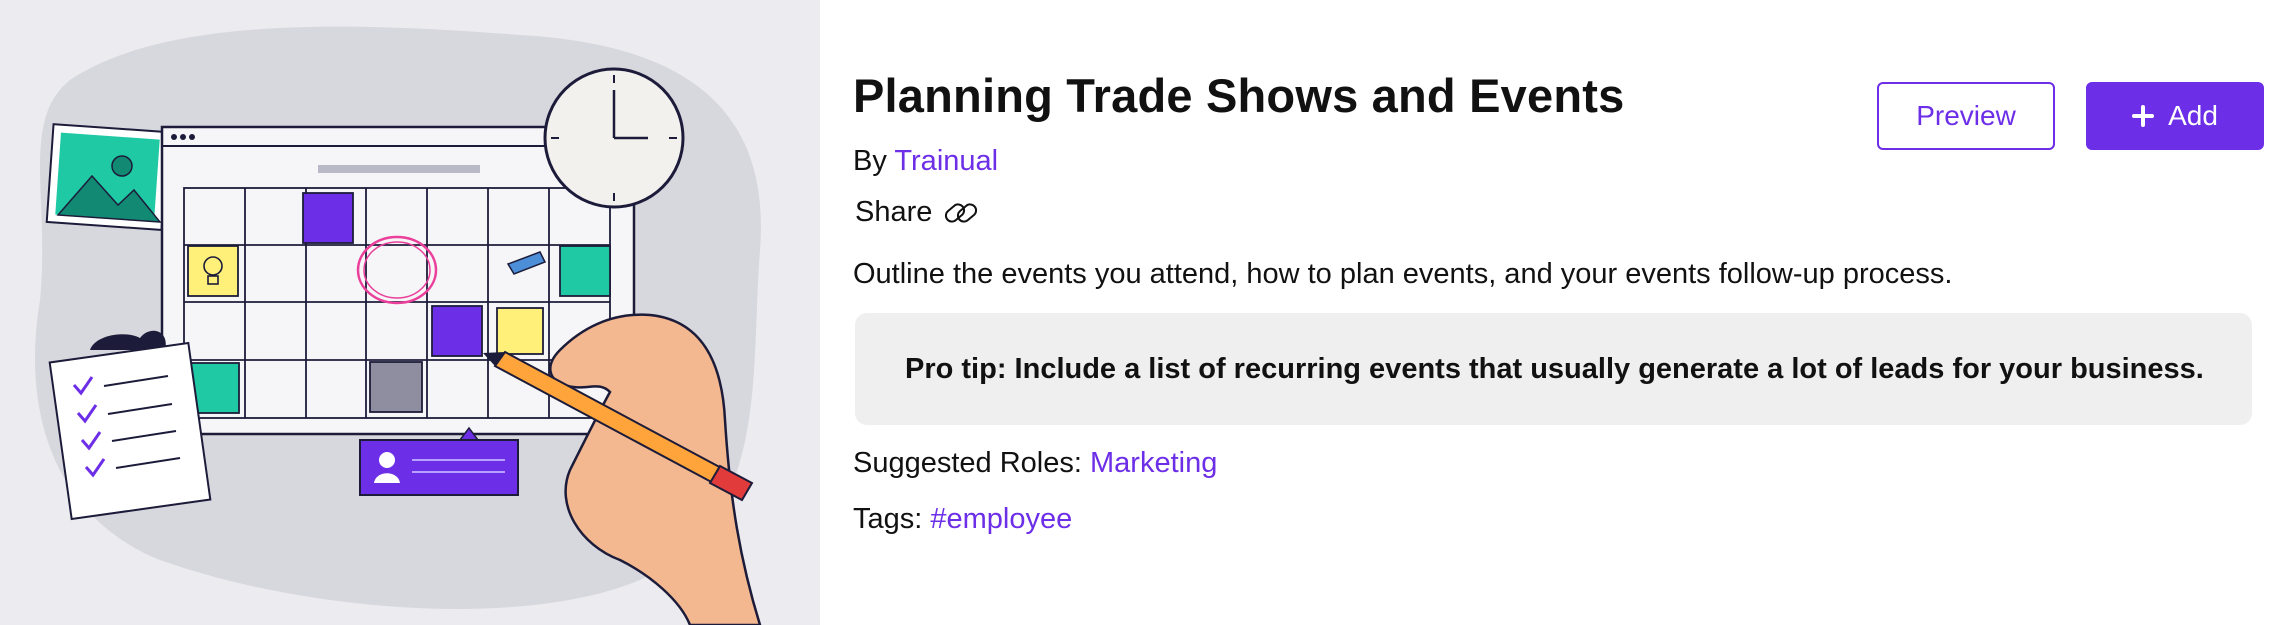 The image size is (2292, 625). I want to click on share-link: Share, so click(917, 212).